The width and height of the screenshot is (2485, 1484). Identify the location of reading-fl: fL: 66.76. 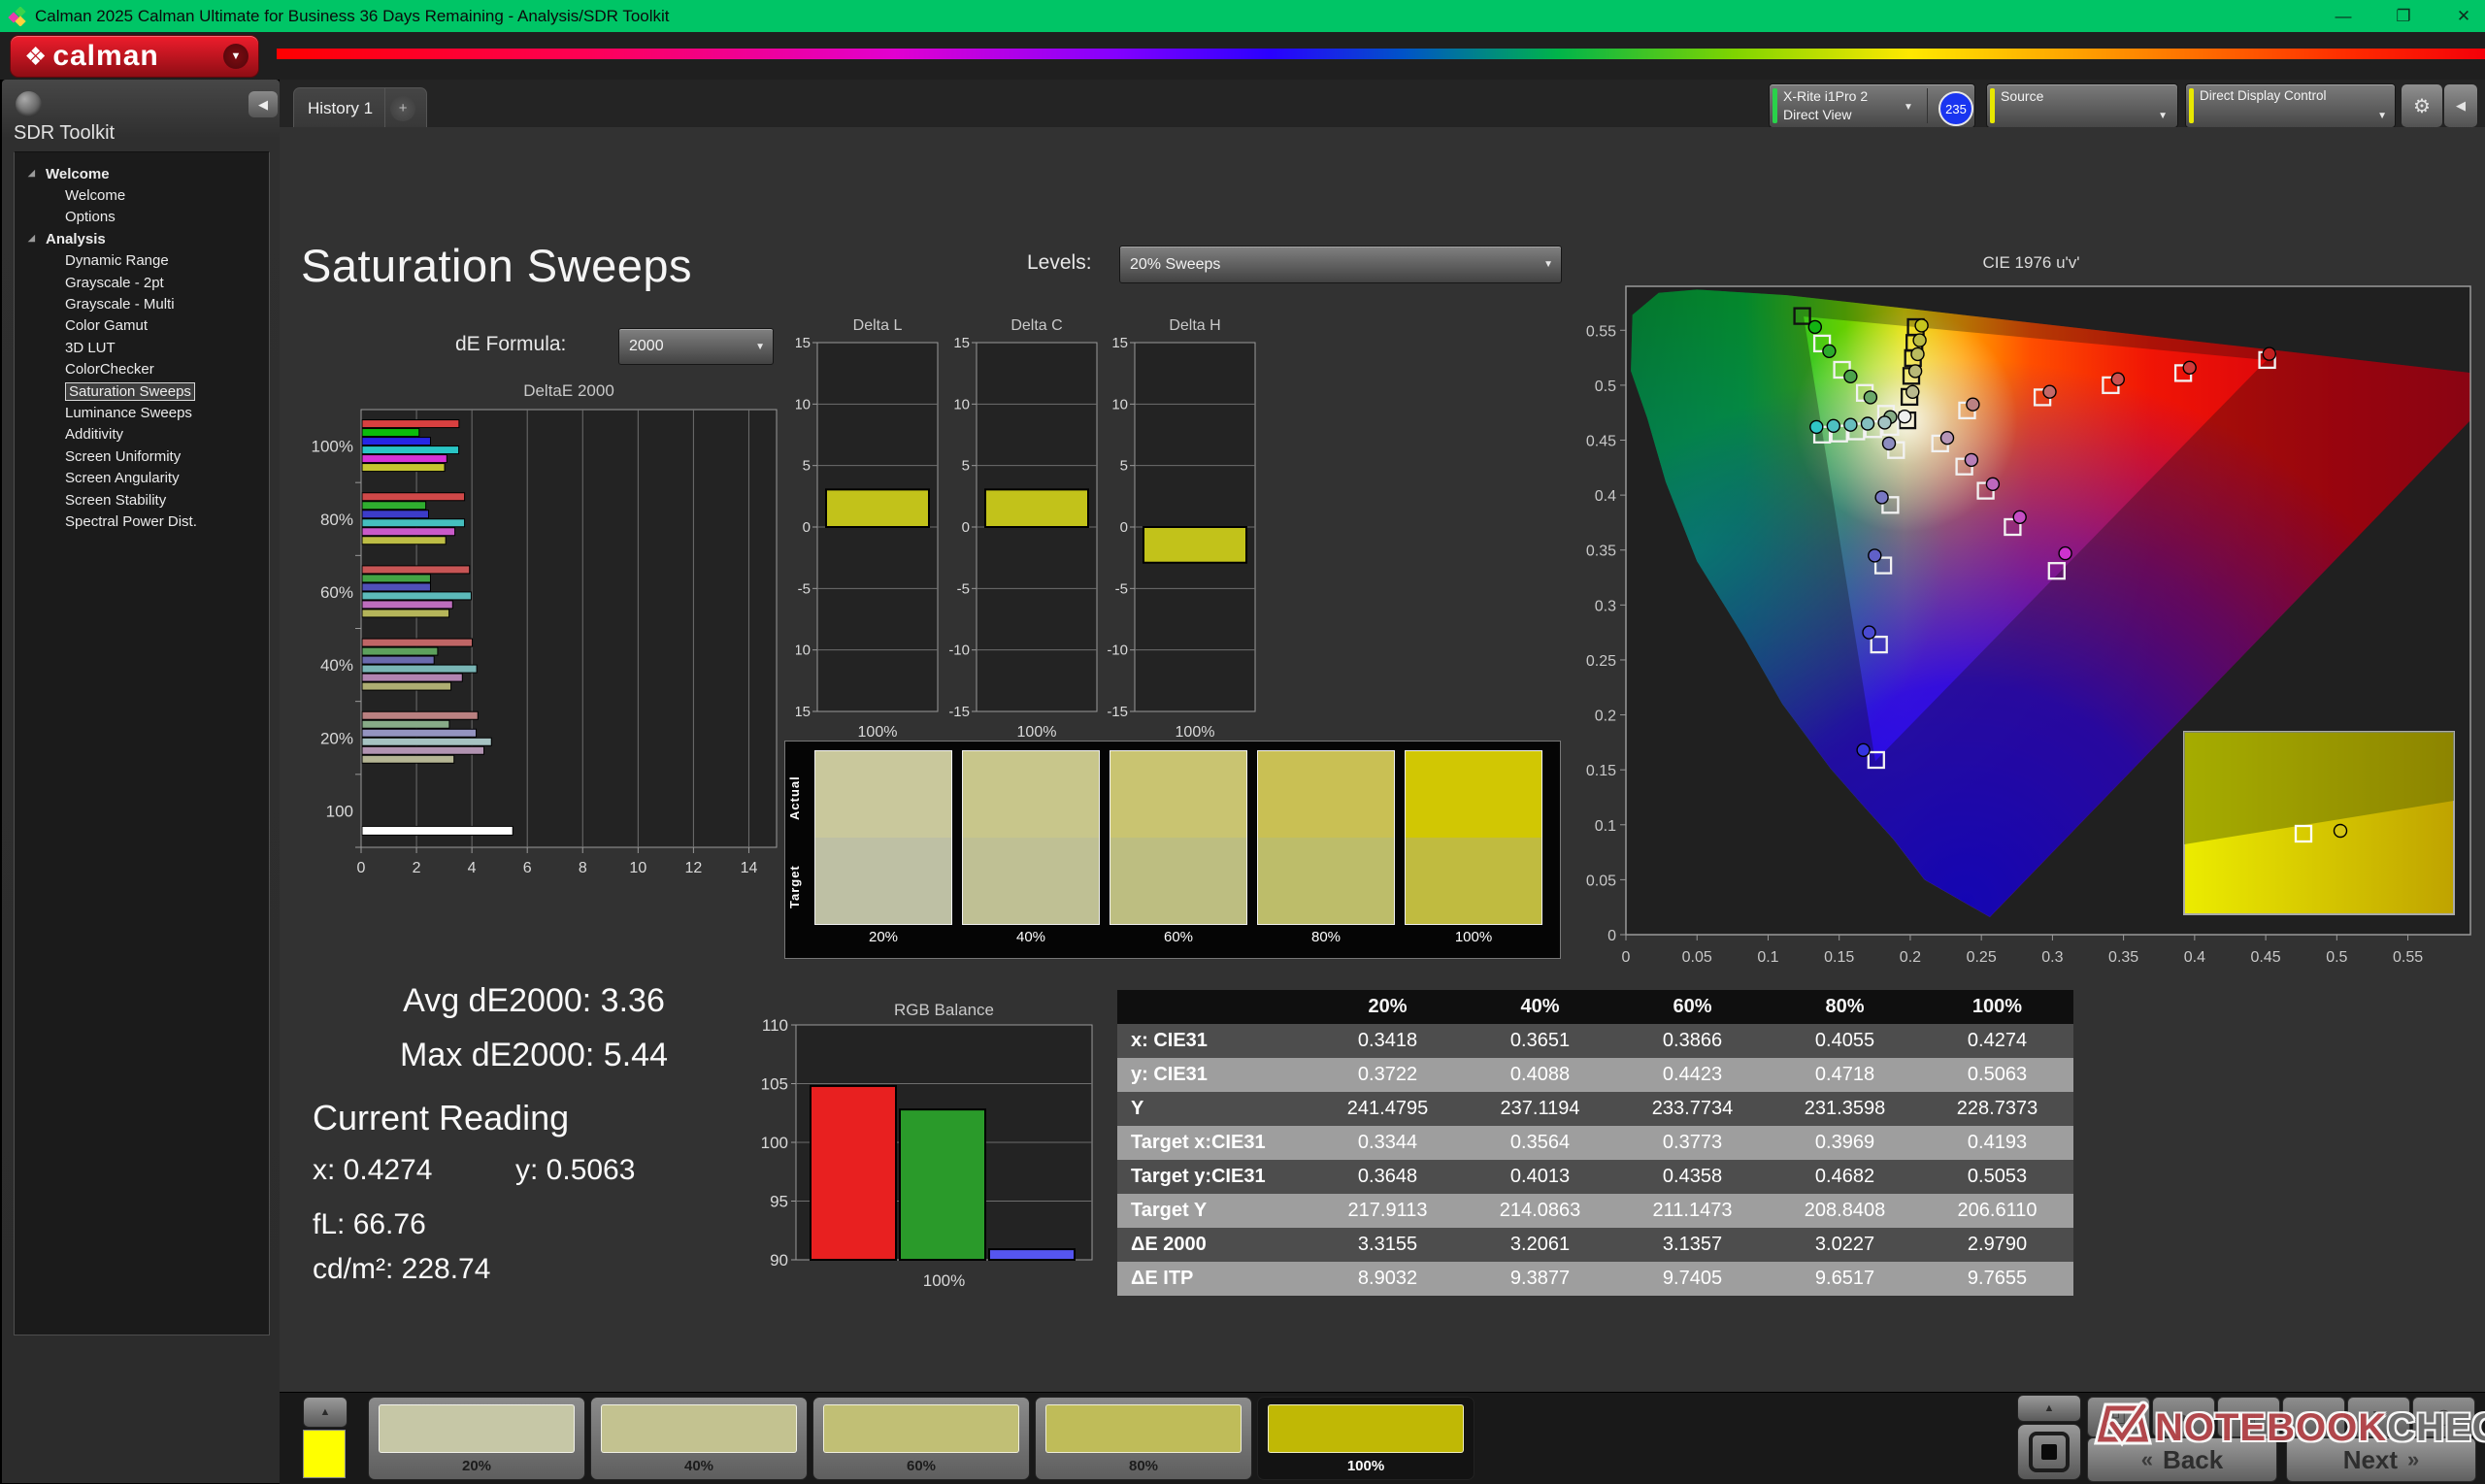
(369, 1224).